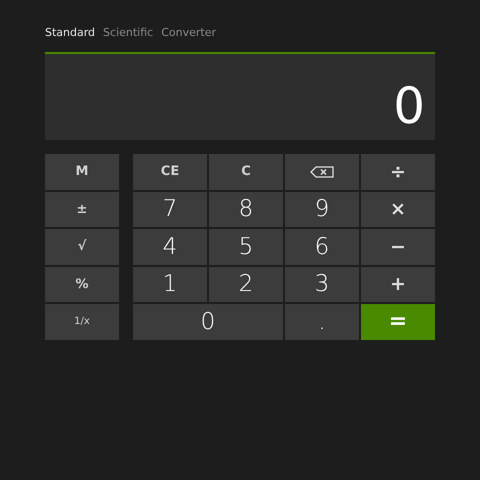  I want to click on digit-button: 6, so click(322, 246).